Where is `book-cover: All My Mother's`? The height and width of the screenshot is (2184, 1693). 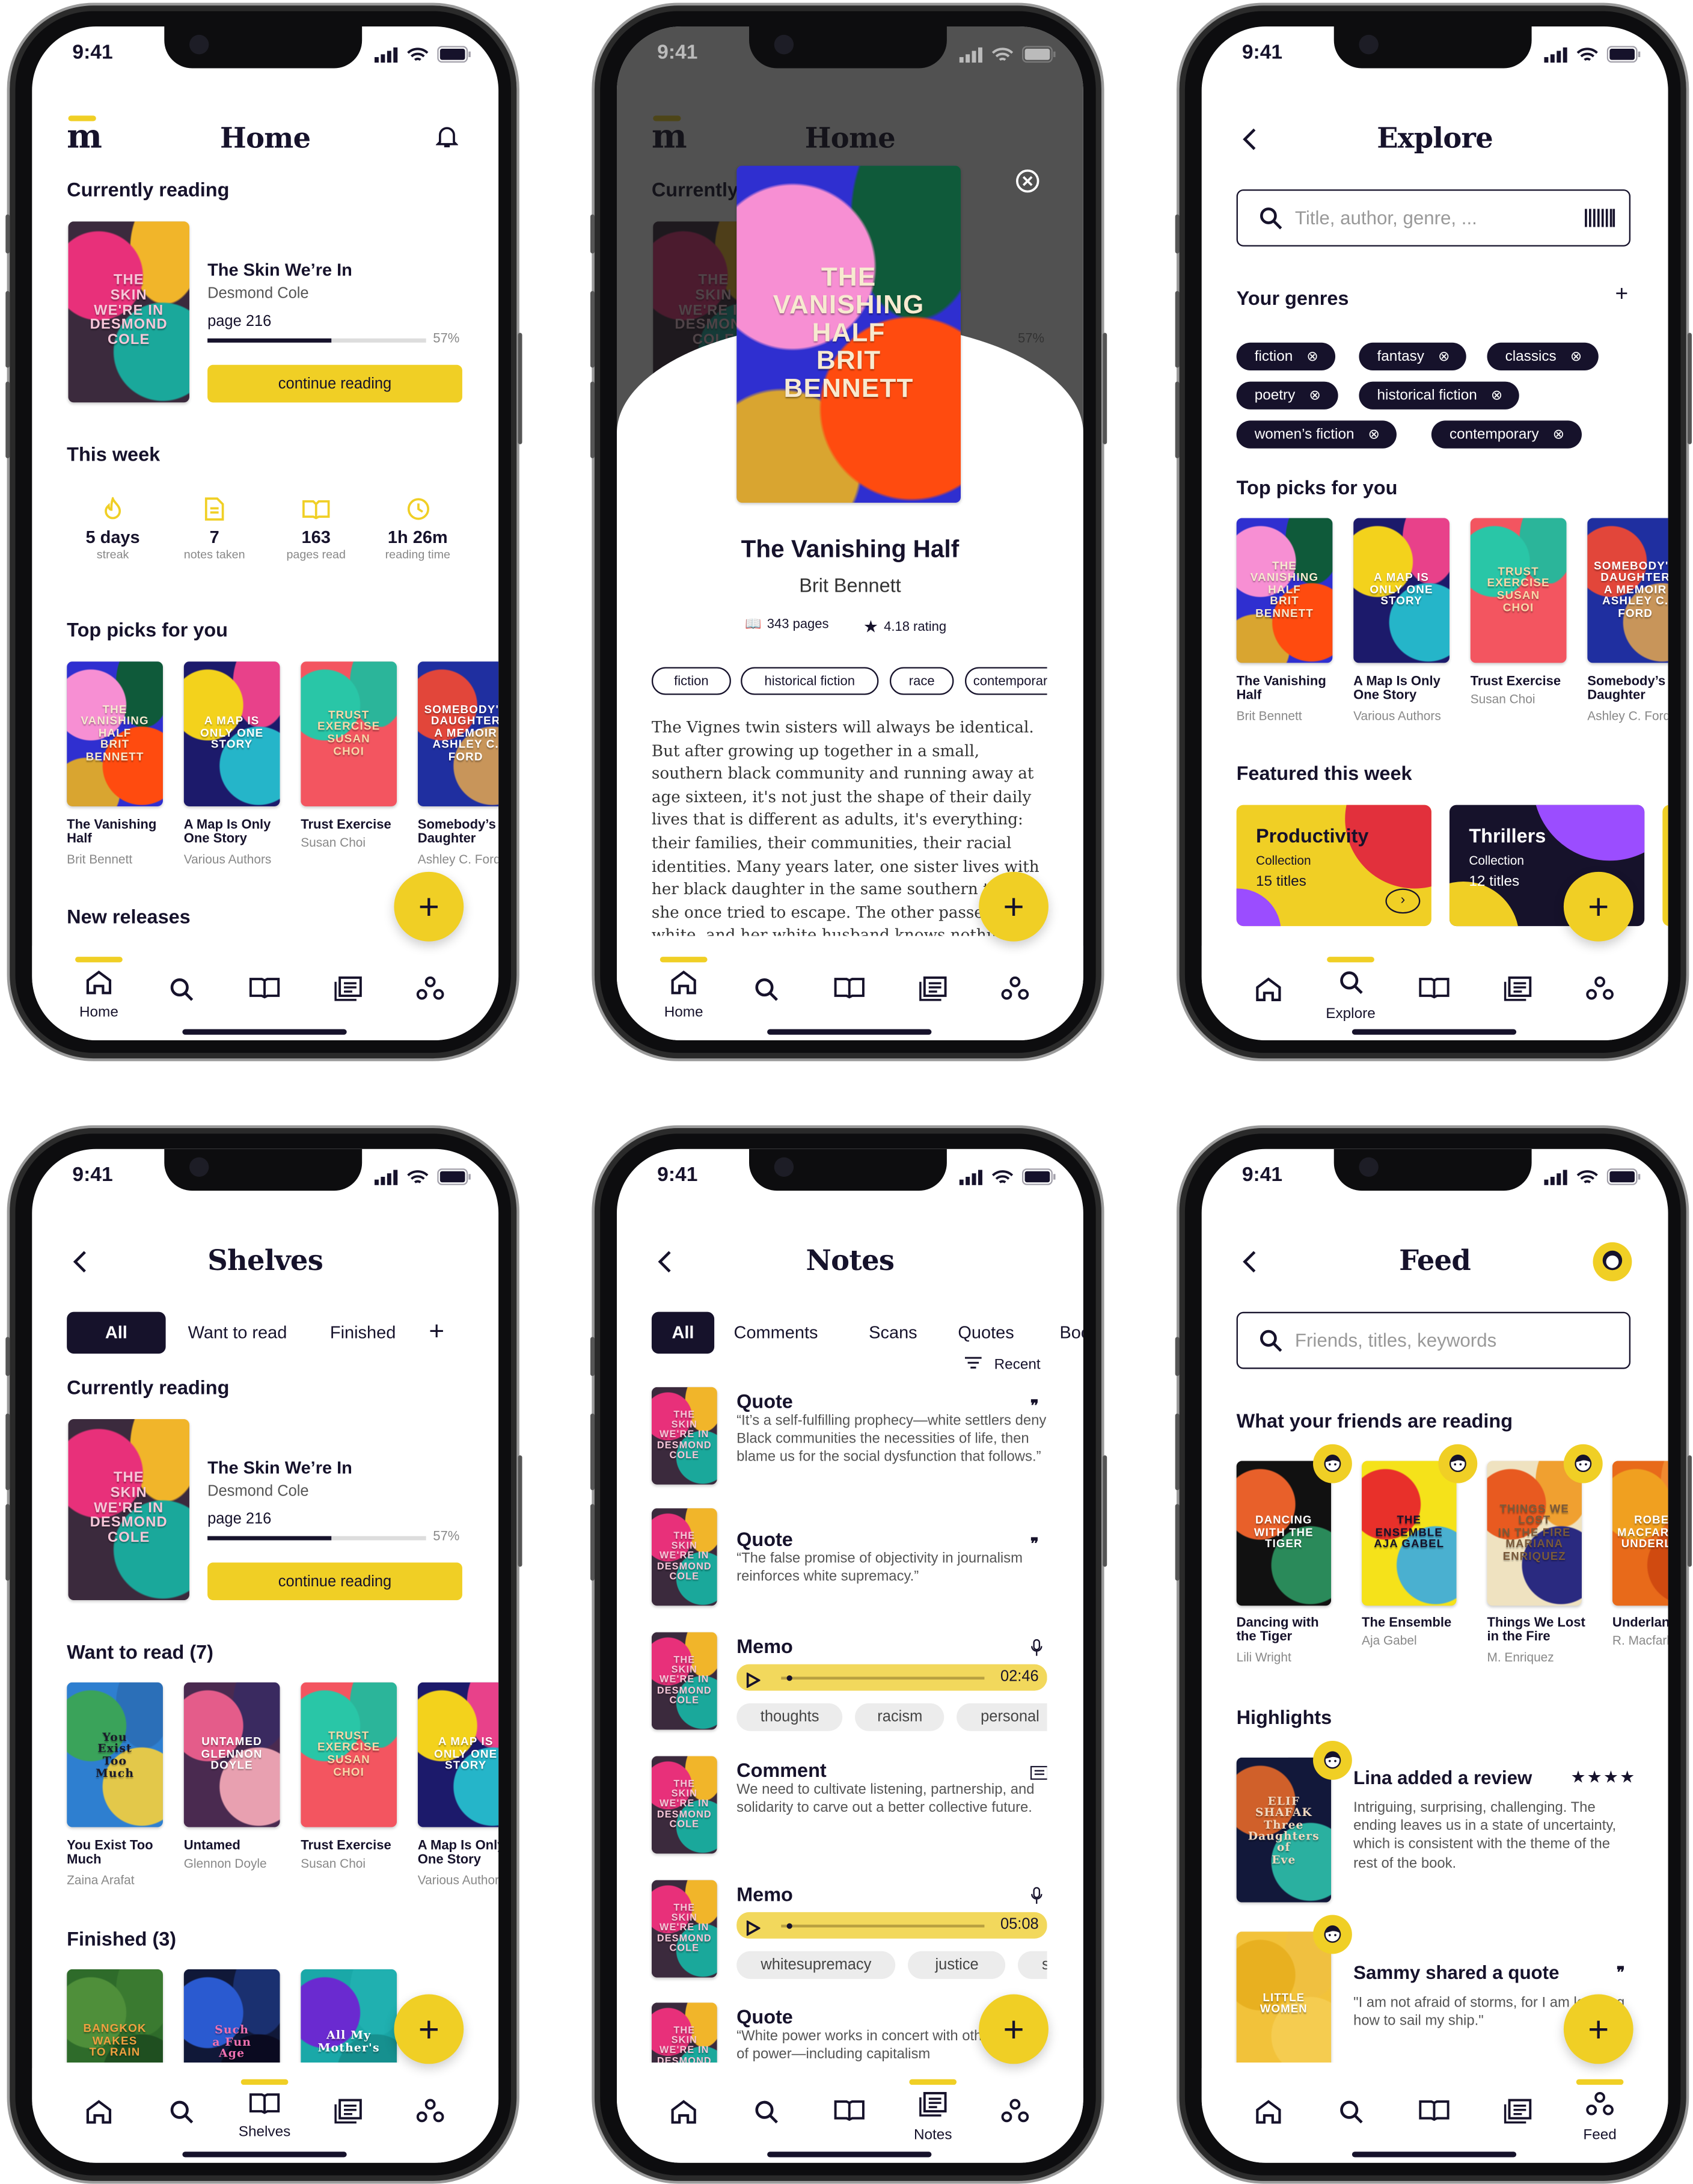
book-cover: All My Mother's is located at coordinates (349, 2016).